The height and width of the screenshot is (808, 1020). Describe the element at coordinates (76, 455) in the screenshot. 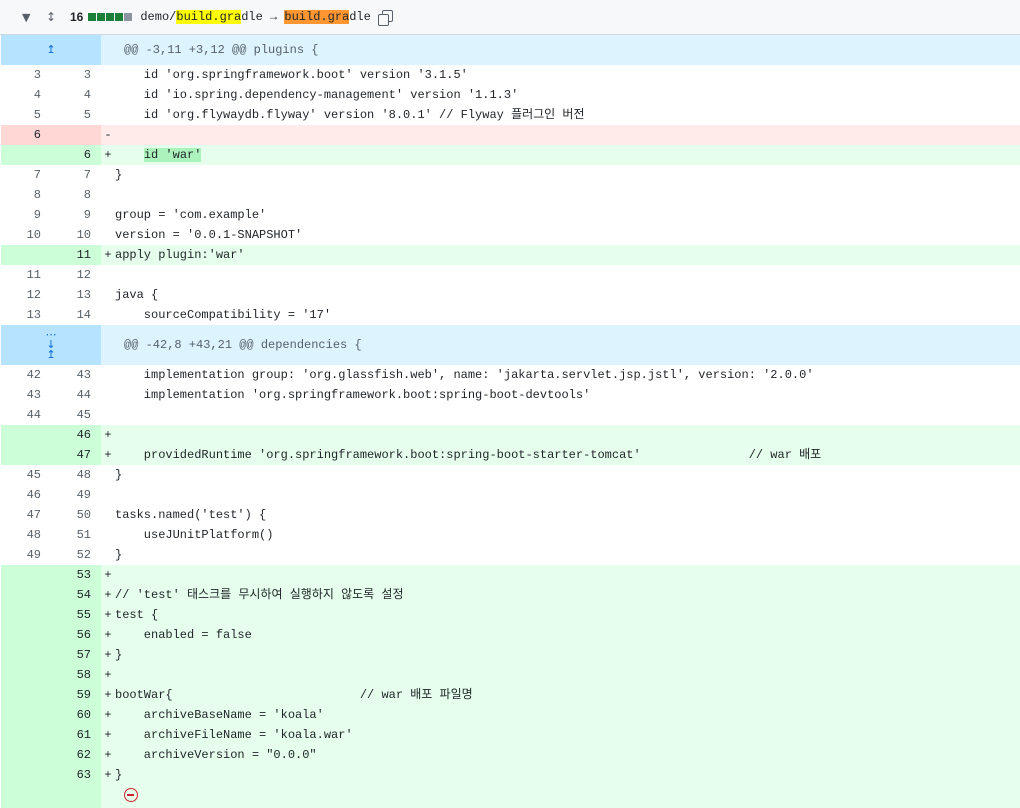

I see `new-line-number: 47` at that location.